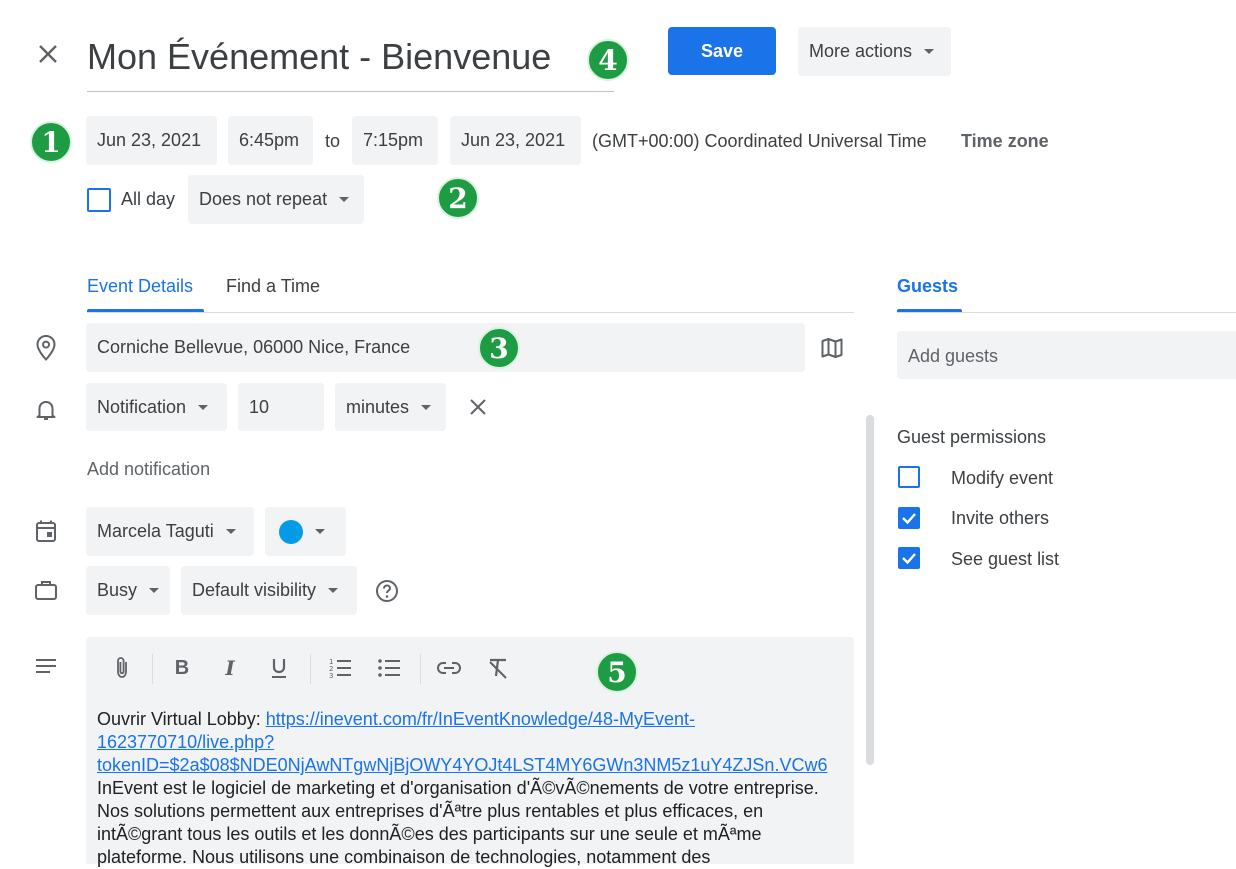 The image size is (1236, 869). I want to click on event-title-text: Mon Événement - Bienvenue, so click(319, 56).